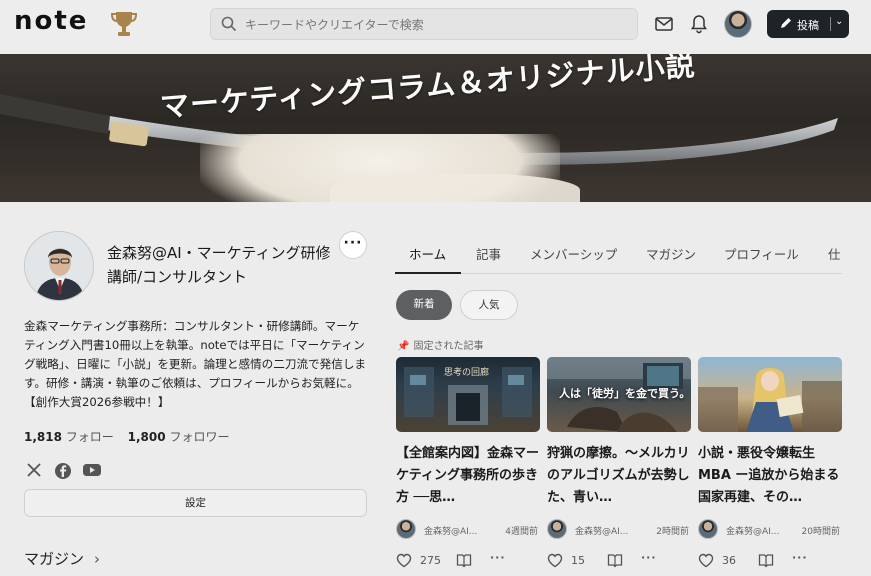 The height and width of the screenshot is (576, 871). Describe the element at coordinates (671, 253) in the screenshot. I see `tab-magazine: マガジン` at that location.